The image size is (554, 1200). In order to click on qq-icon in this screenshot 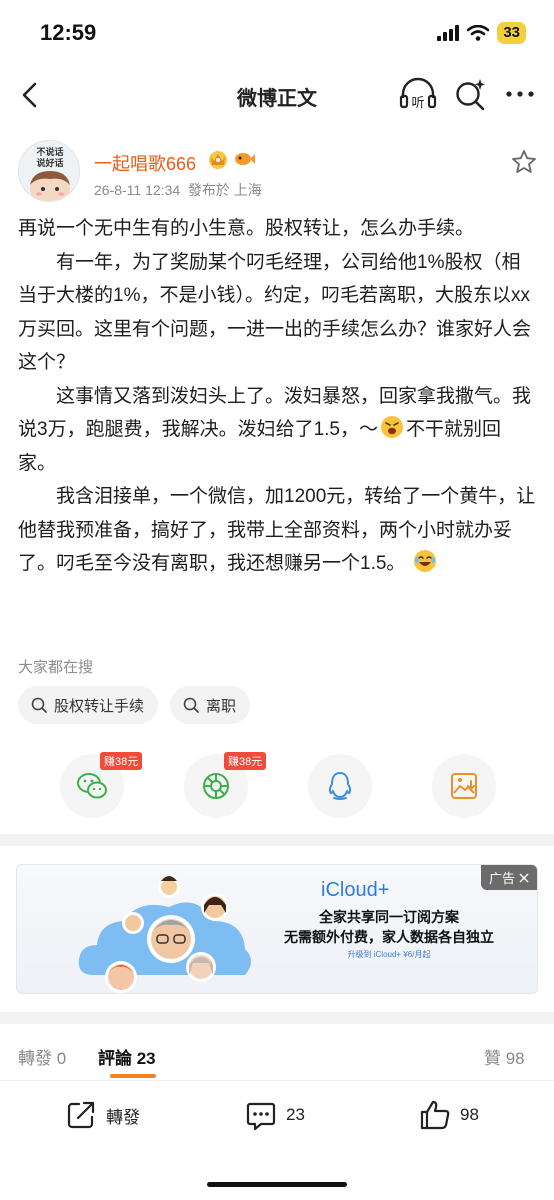, I will do `click(340, 786)`.